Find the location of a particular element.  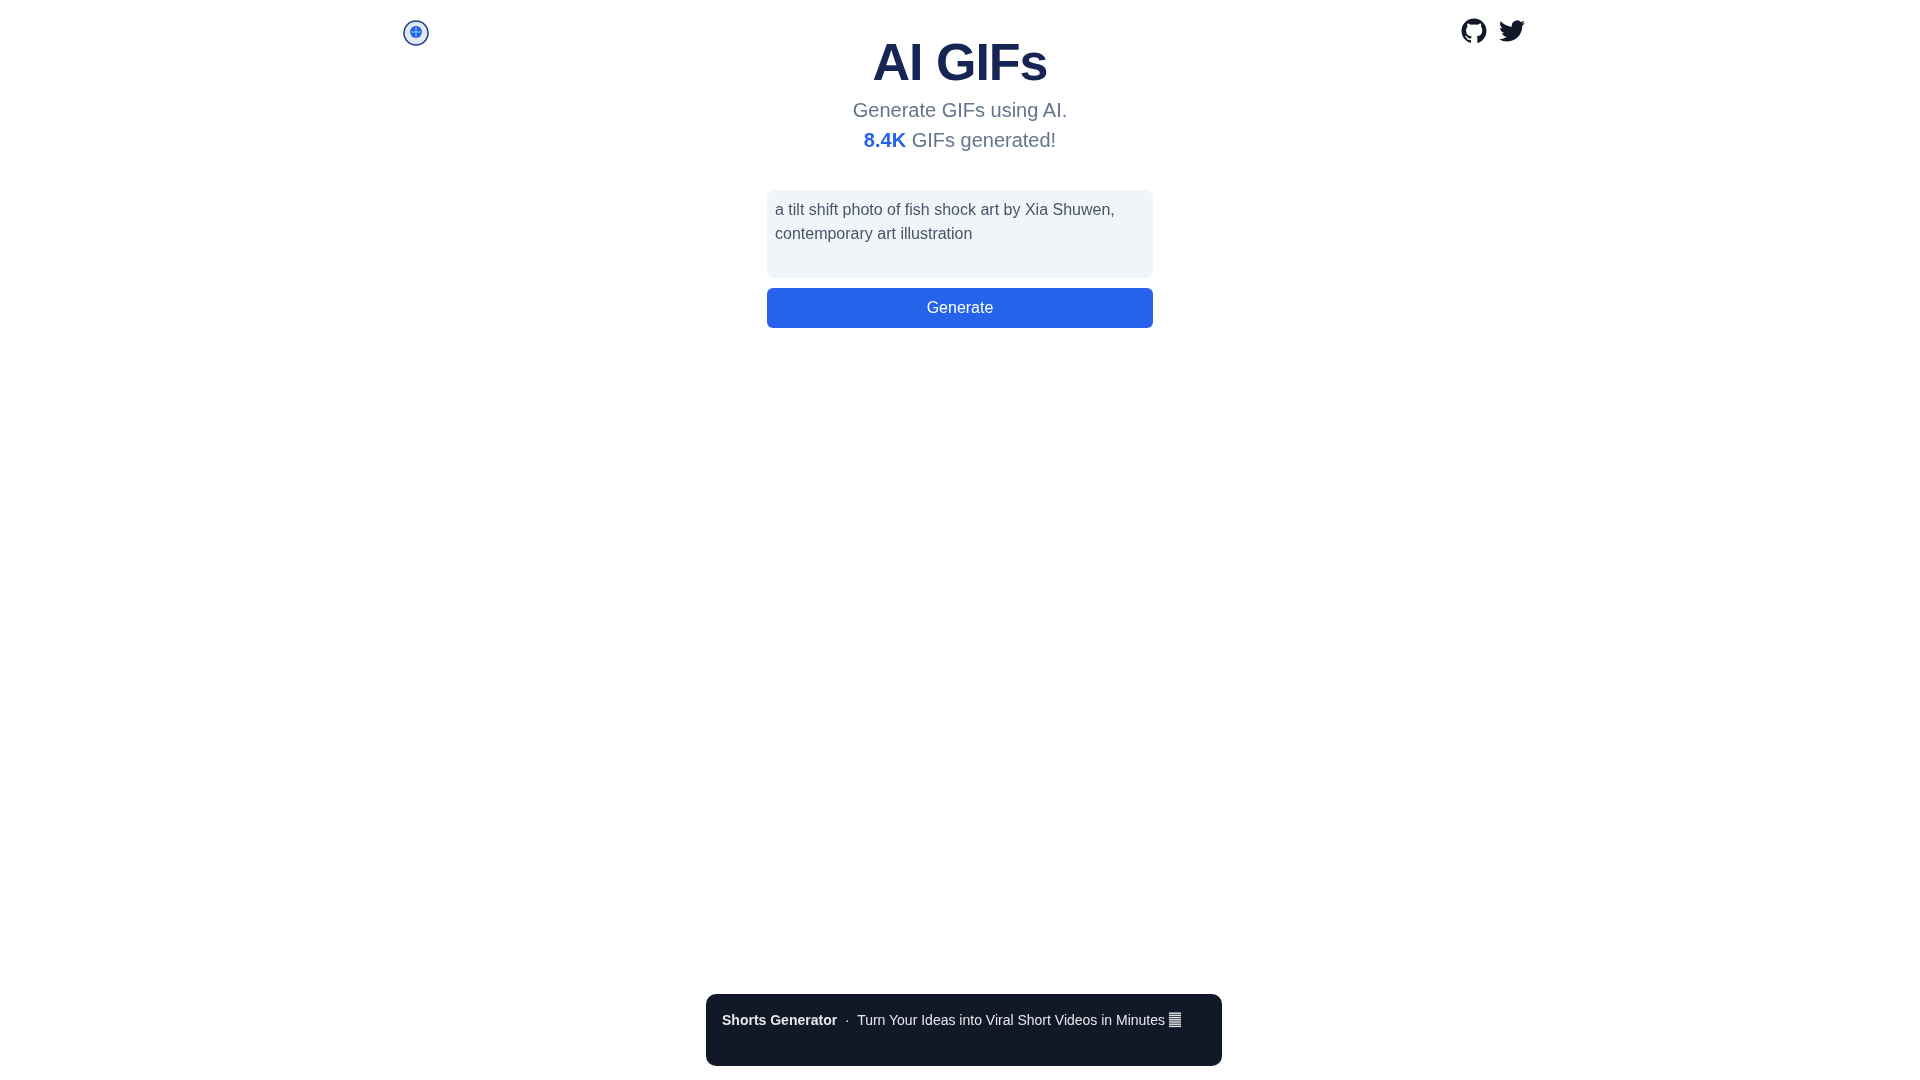

bird-icon is located at coordinates (1512, 31).